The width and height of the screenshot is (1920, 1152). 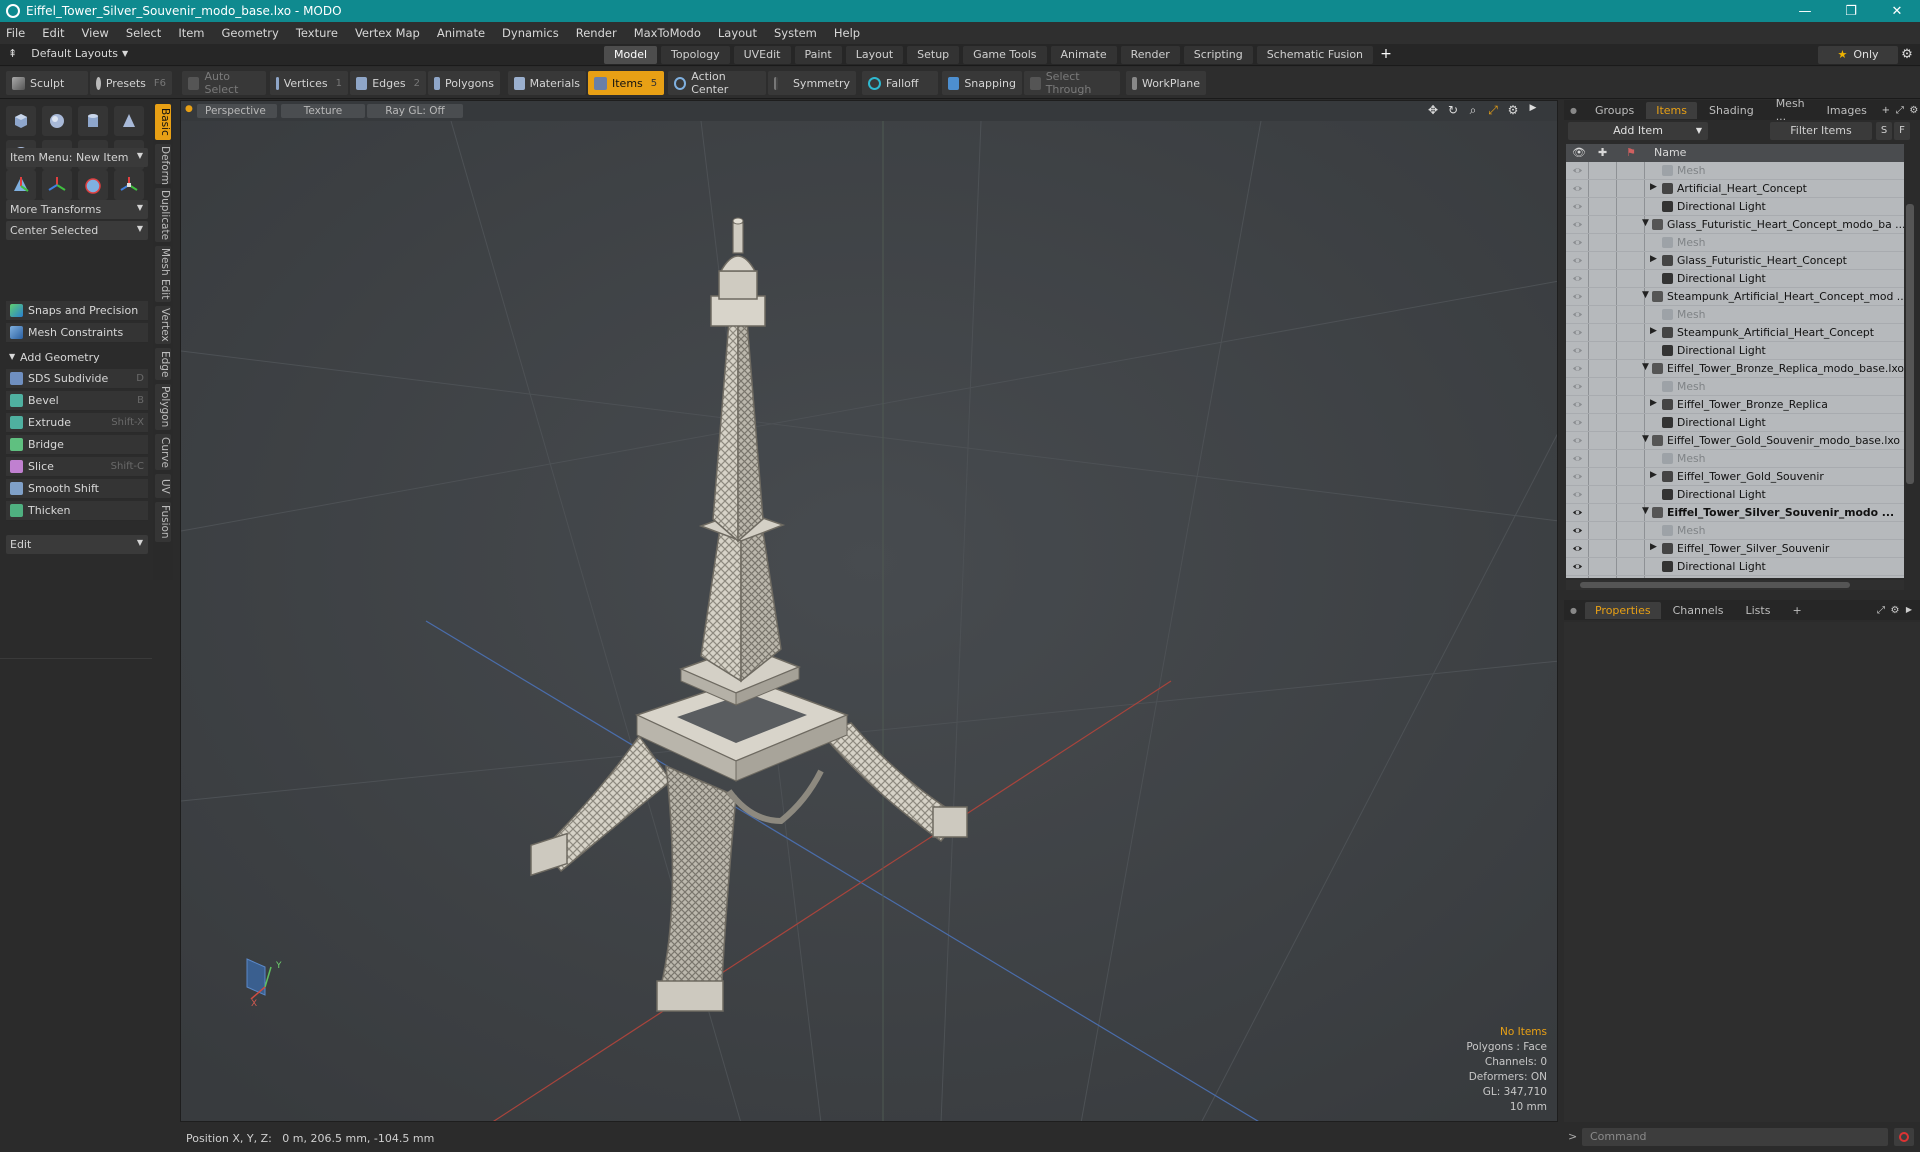 What do you see at coordinates (900, 83) in the screenshot?
I see `falloff-button: Falloff` at bounding box center [900, 83].